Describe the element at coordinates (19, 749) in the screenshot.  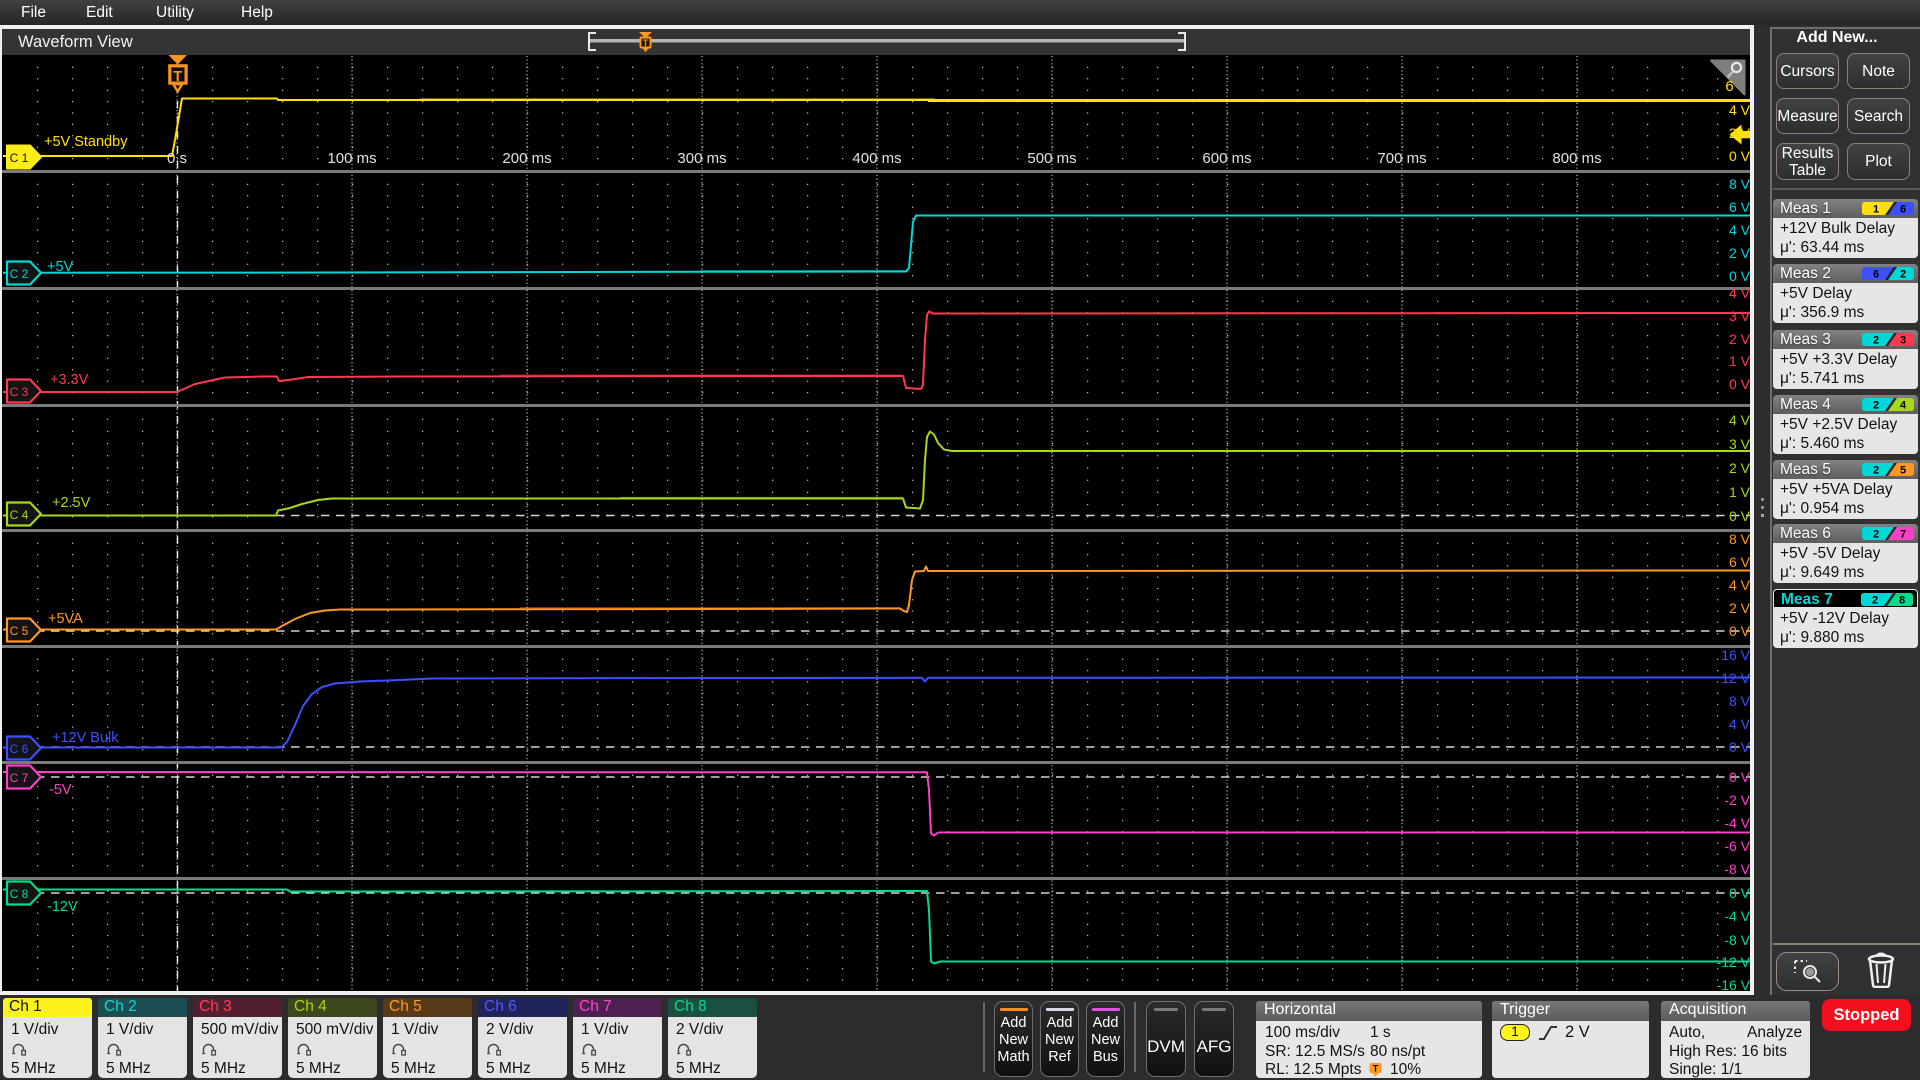
I see `svg-text: C 6` at that location.